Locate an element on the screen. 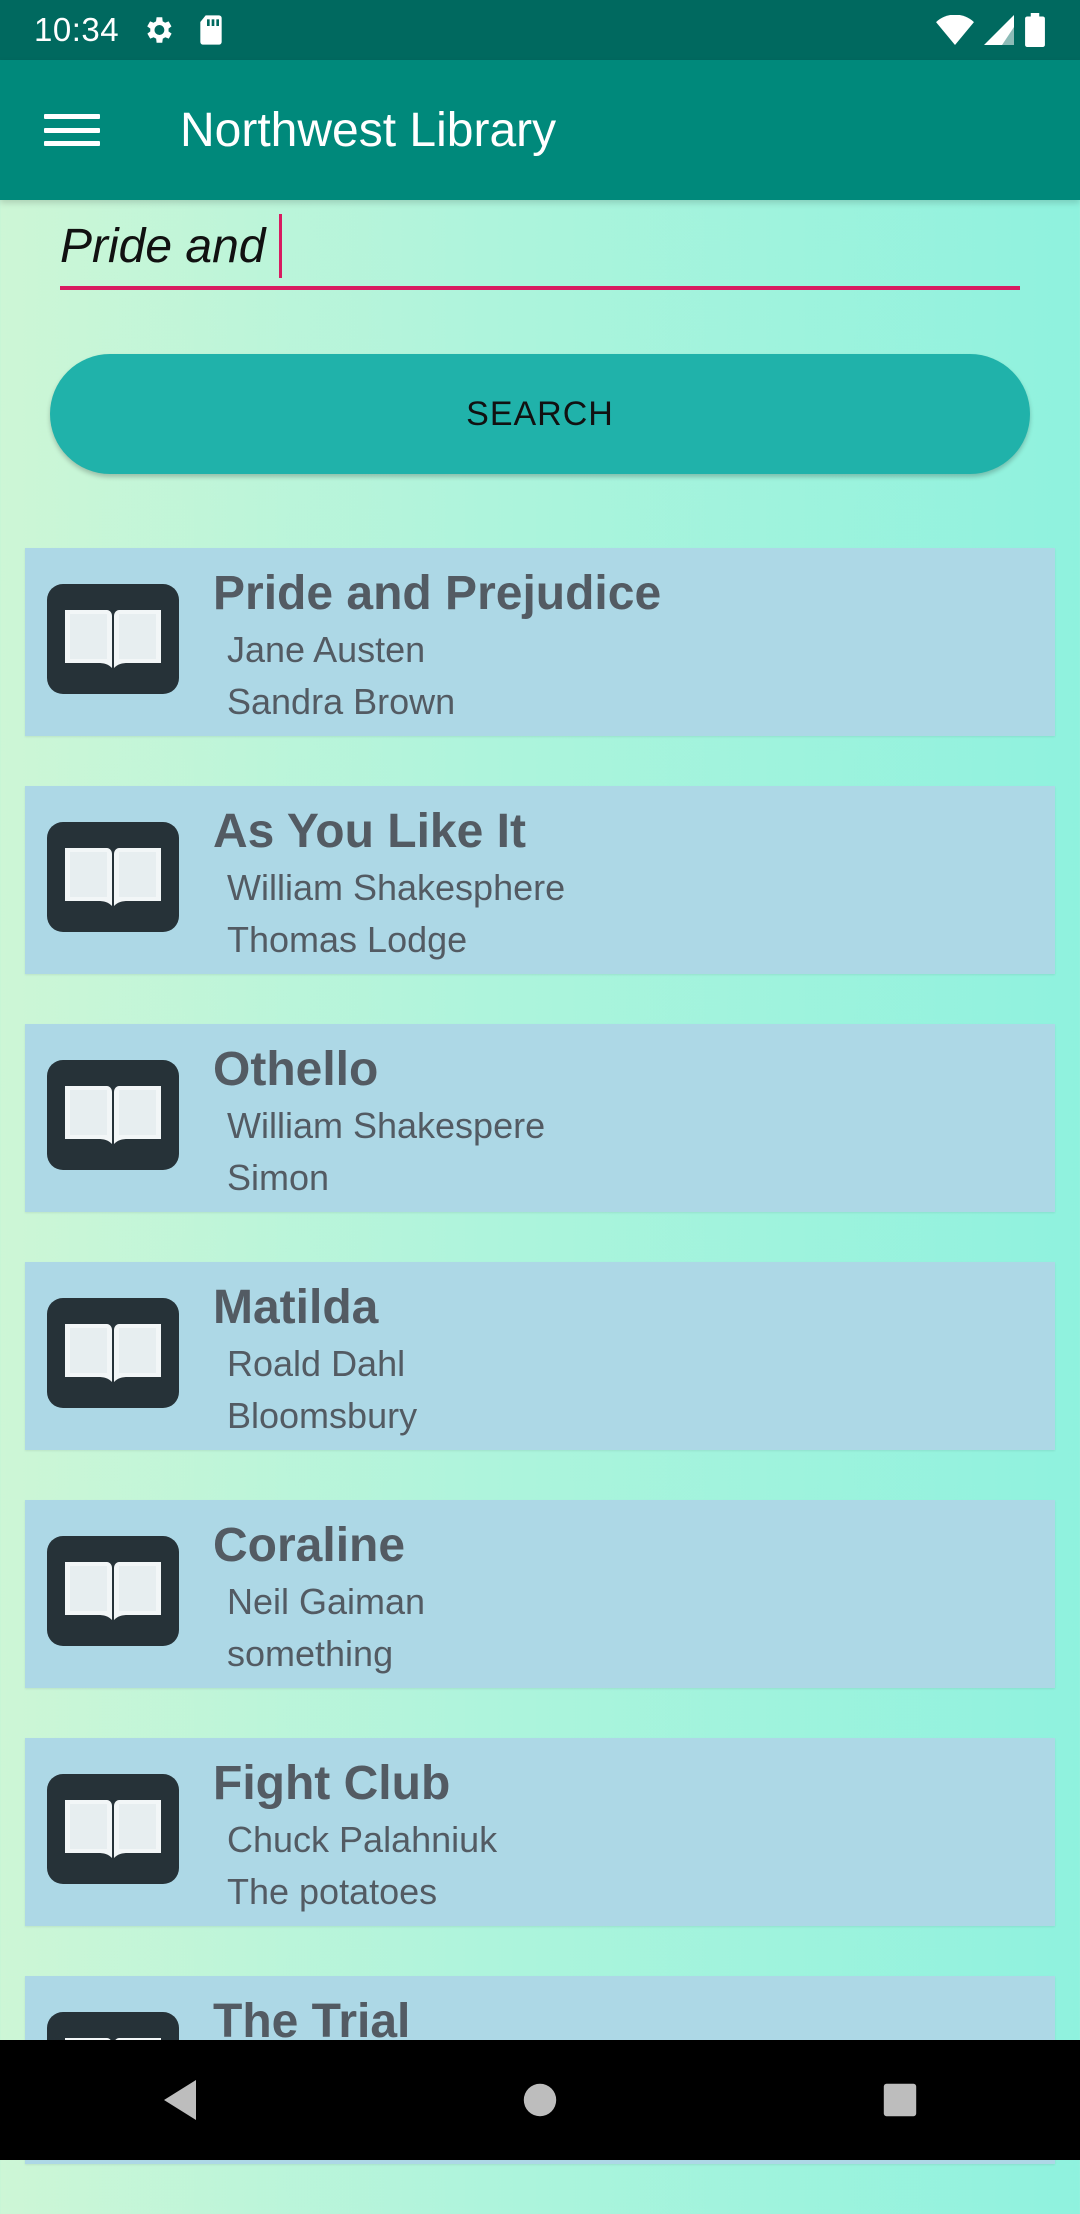  sd-card-icon is located at coordinates (211, 30).